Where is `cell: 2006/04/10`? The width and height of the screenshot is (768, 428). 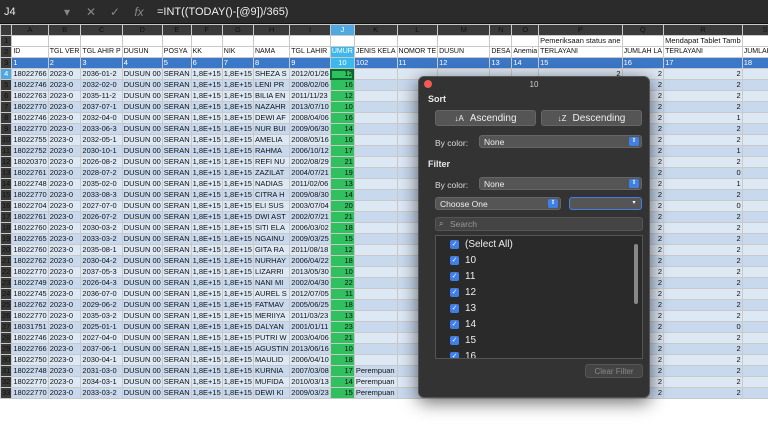 cell: 2006/04/10 is located at coordinates (310, 360).